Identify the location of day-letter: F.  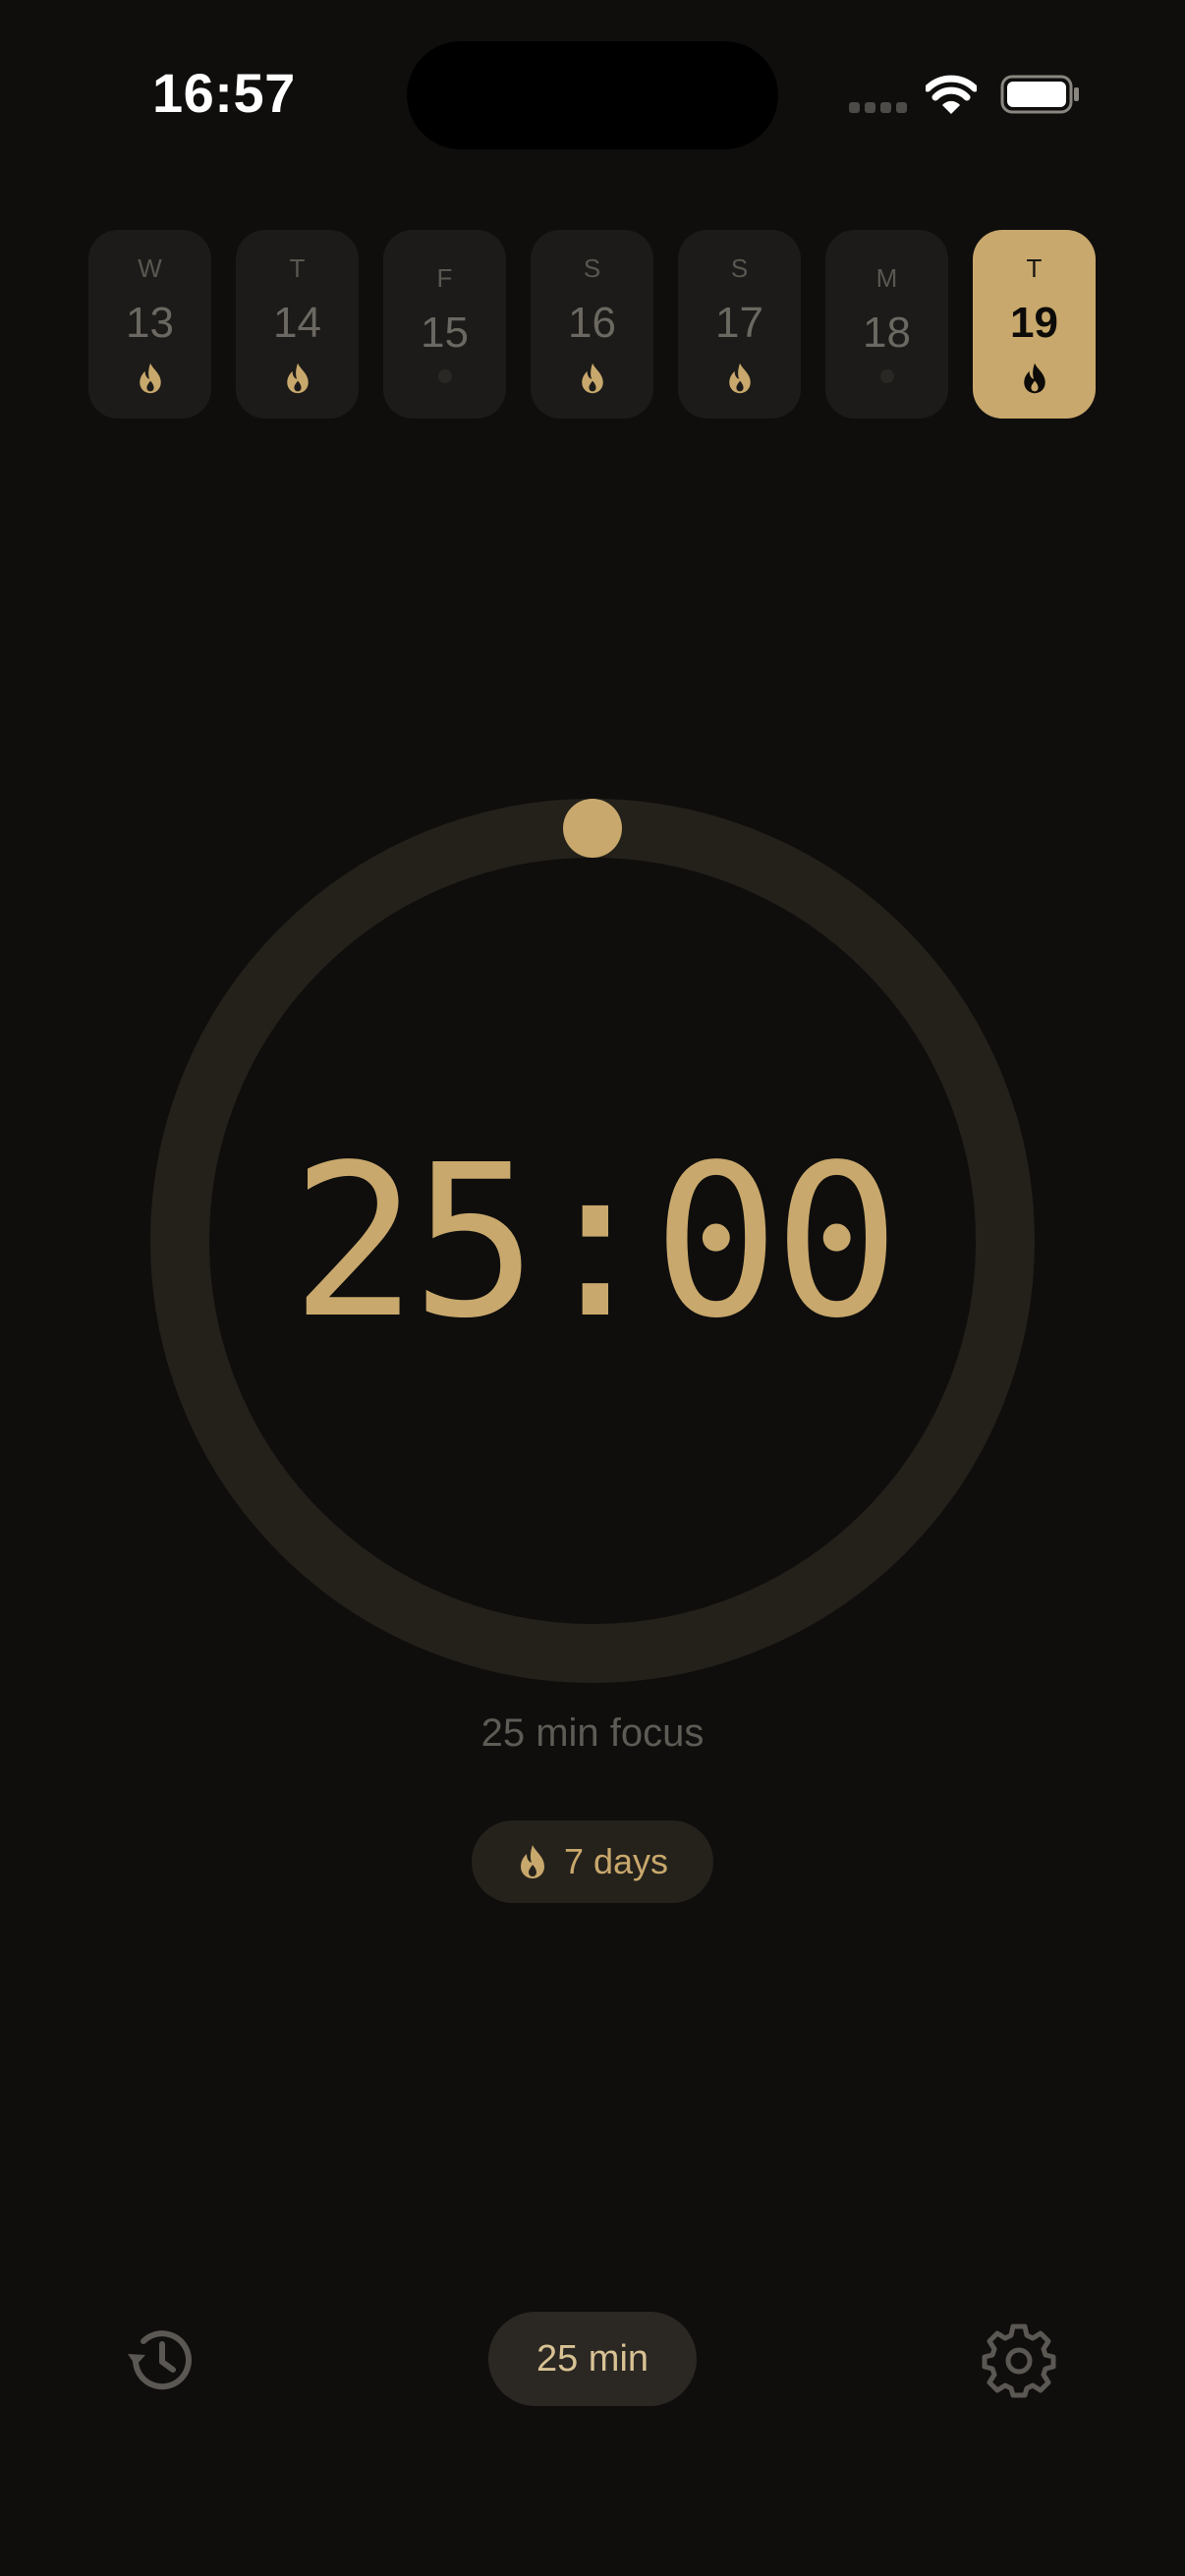
(445, 278).